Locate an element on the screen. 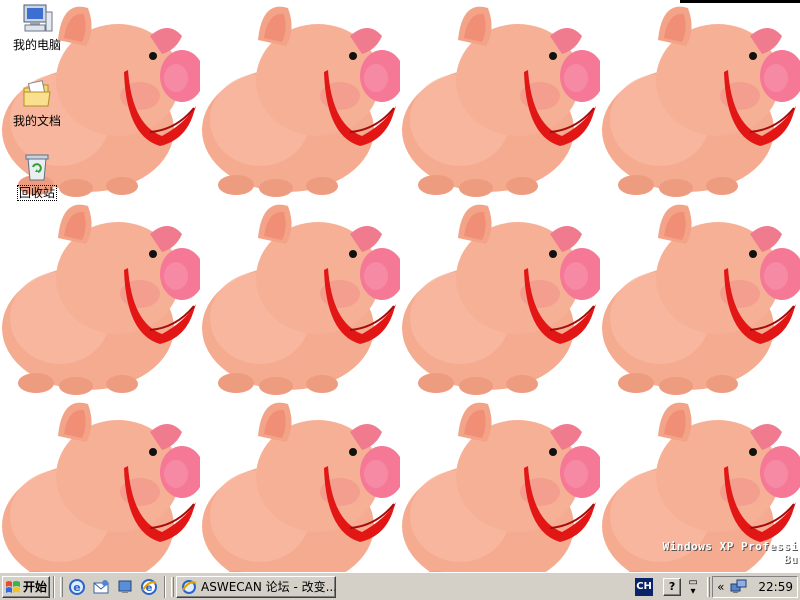  os-watermark: Windows XP Professi Bu is located at coordinates (730, 553).